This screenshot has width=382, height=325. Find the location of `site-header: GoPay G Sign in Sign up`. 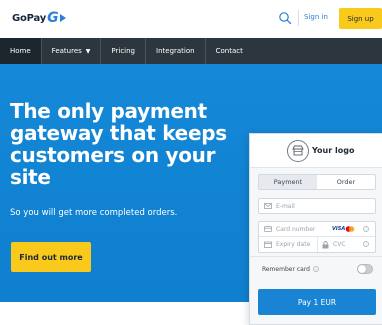

site-header: GoPay G Sign in Sign up is located at coordinates (191, 19).